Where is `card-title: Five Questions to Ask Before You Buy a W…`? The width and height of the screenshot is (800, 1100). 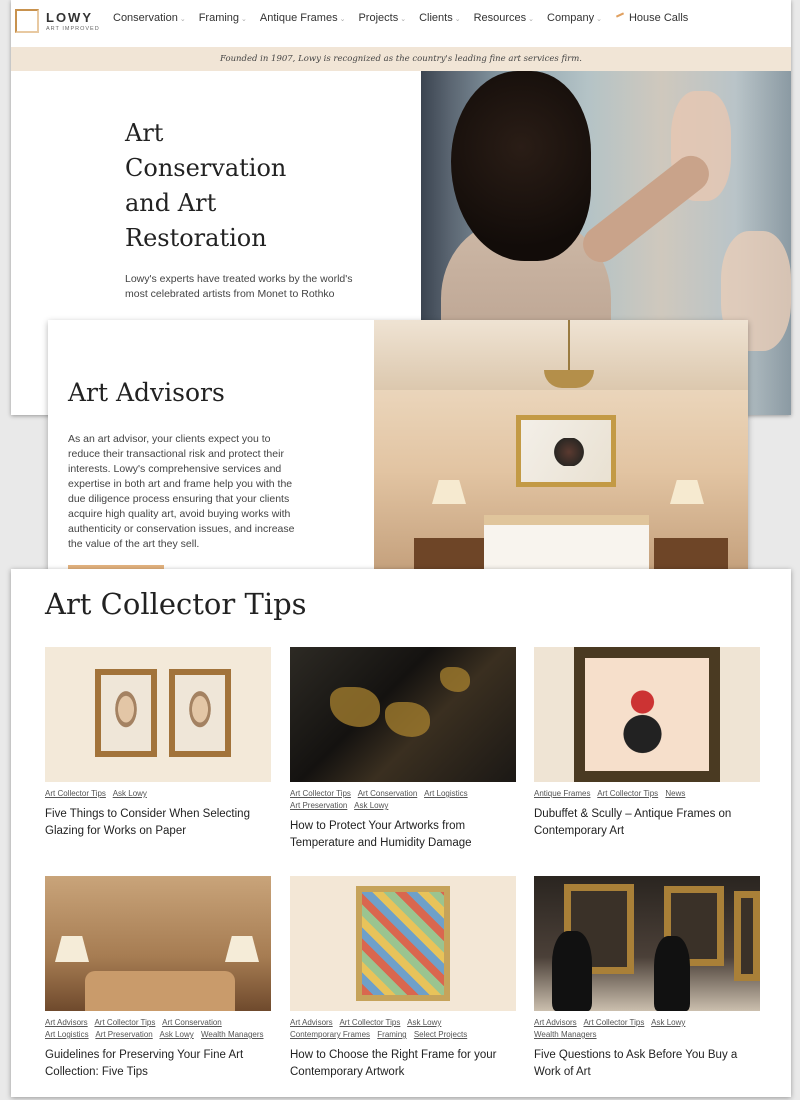 card-title: Five Questions to Ask Before You Buy a W… is located at coordinates (647, 1064).